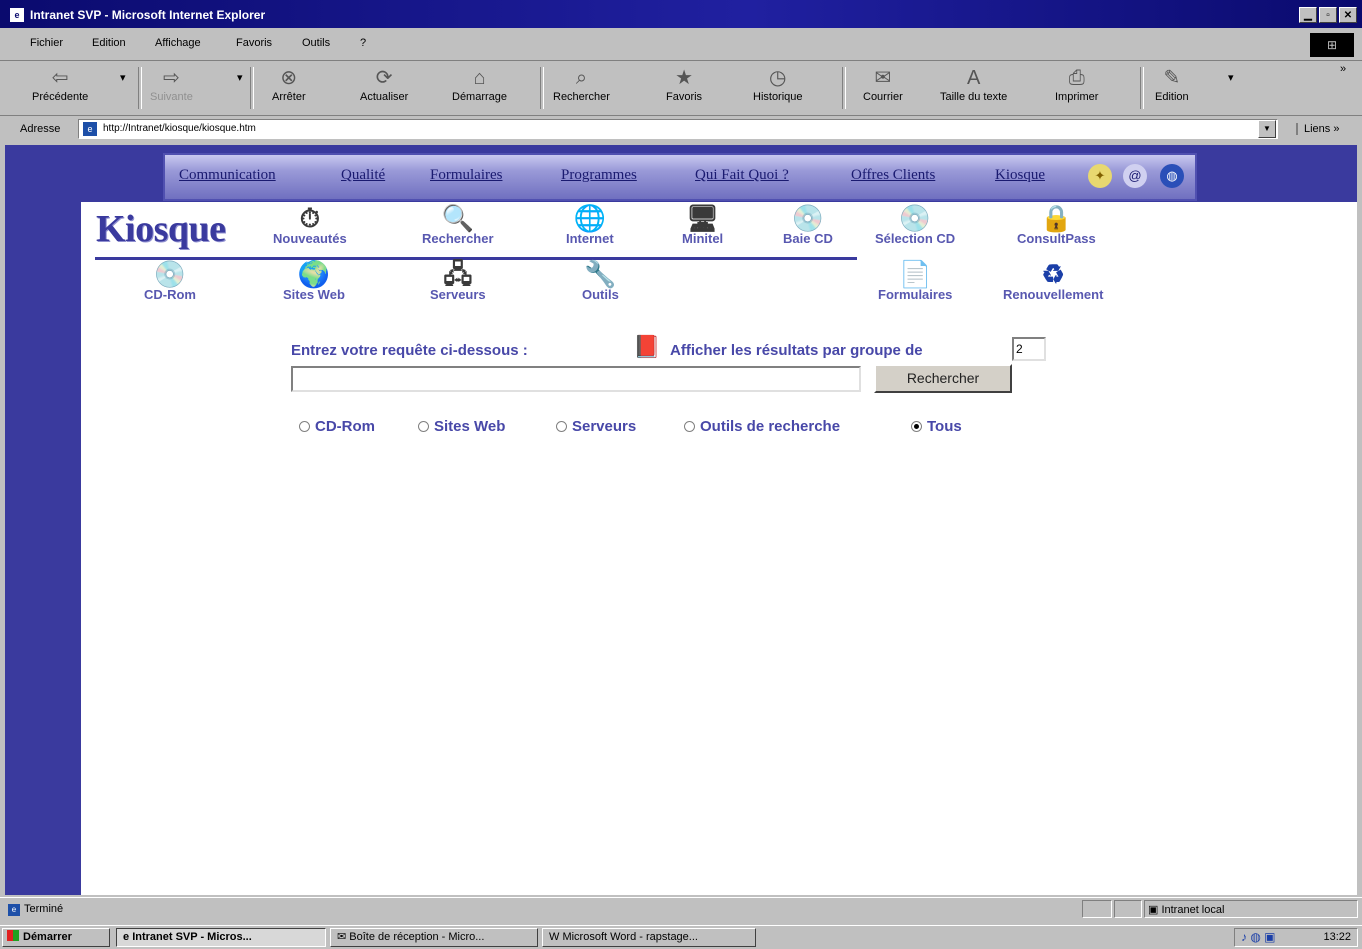 This screenshot has width=1362, height=949. I want to click on kiosque-item-serveurs: 🖧 Serveurs, so click(458, 280).